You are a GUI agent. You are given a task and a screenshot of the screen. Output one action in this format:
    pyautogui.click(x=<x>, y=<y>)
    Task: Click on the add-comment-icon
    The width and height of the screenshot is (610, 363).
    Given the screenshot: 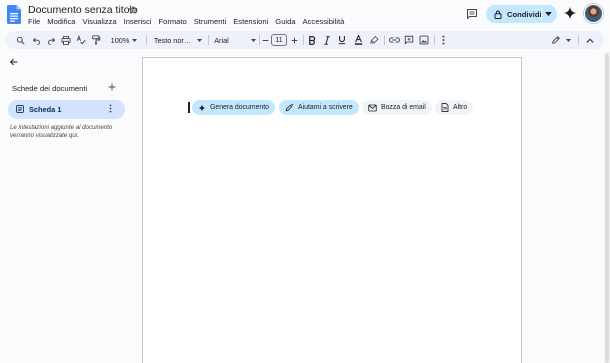 What is the action you would take?
    pyautogui.click(x=409, y=40)
    